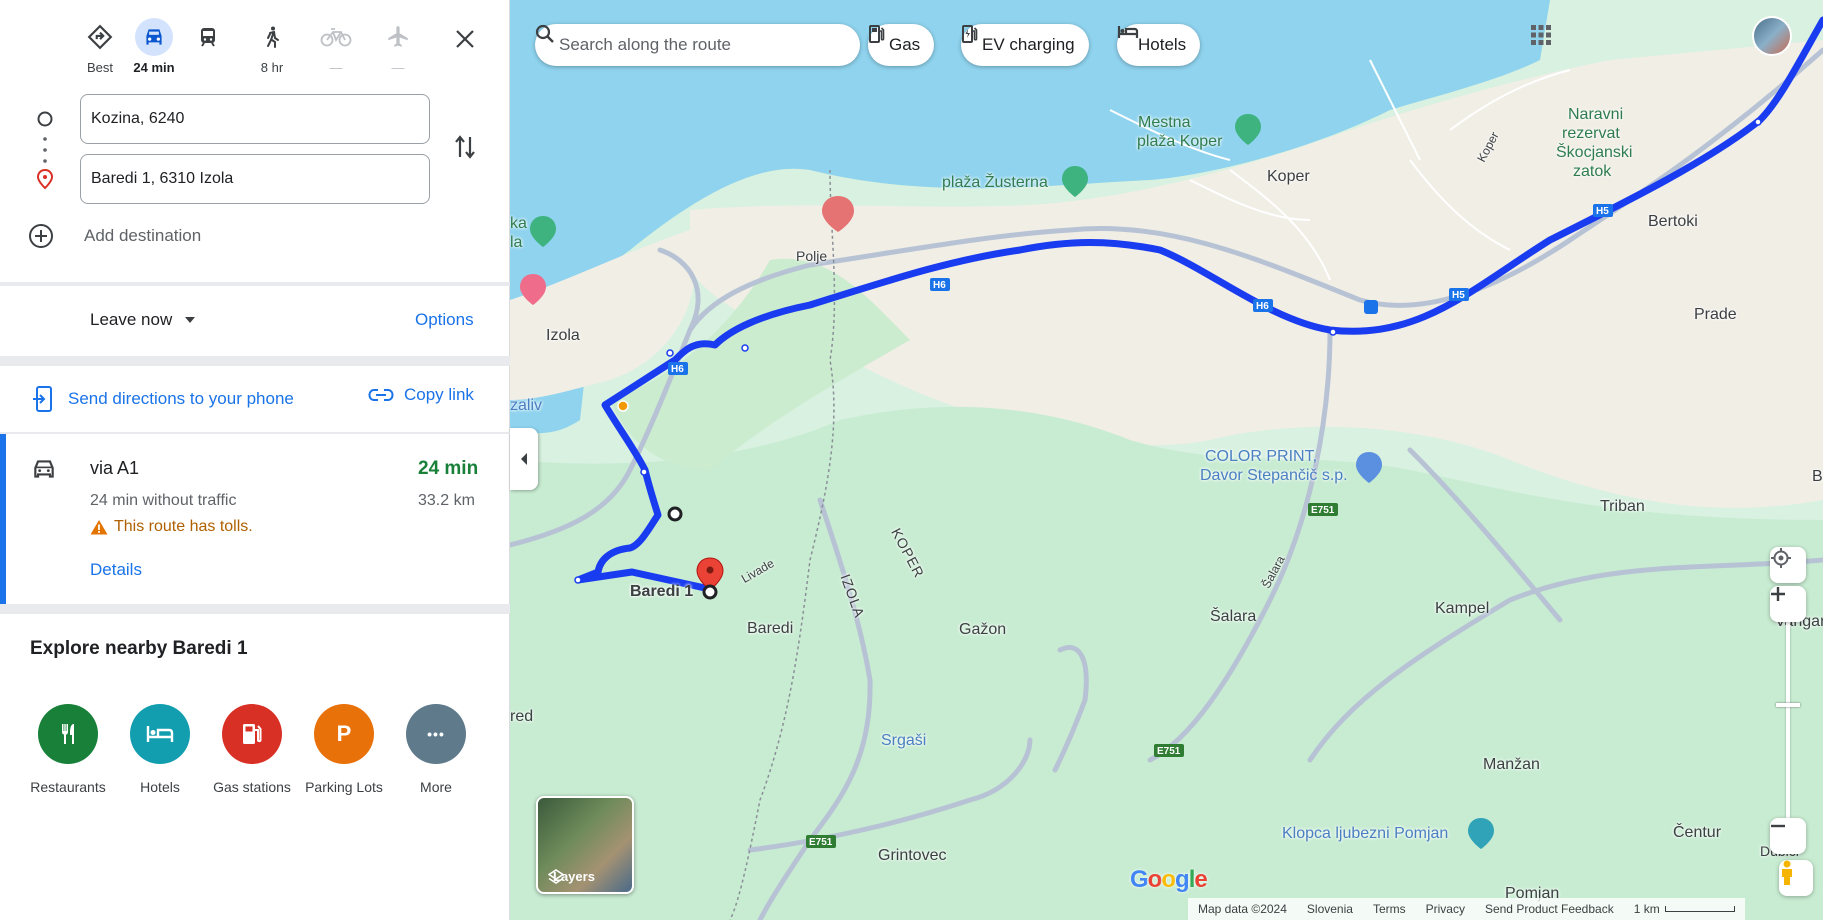 The width and height of the screenshot is (1823, 920). Describe the element at coordinates (272, 47) in the screenshot. I see `mode-walking: 8 hr` at that location.